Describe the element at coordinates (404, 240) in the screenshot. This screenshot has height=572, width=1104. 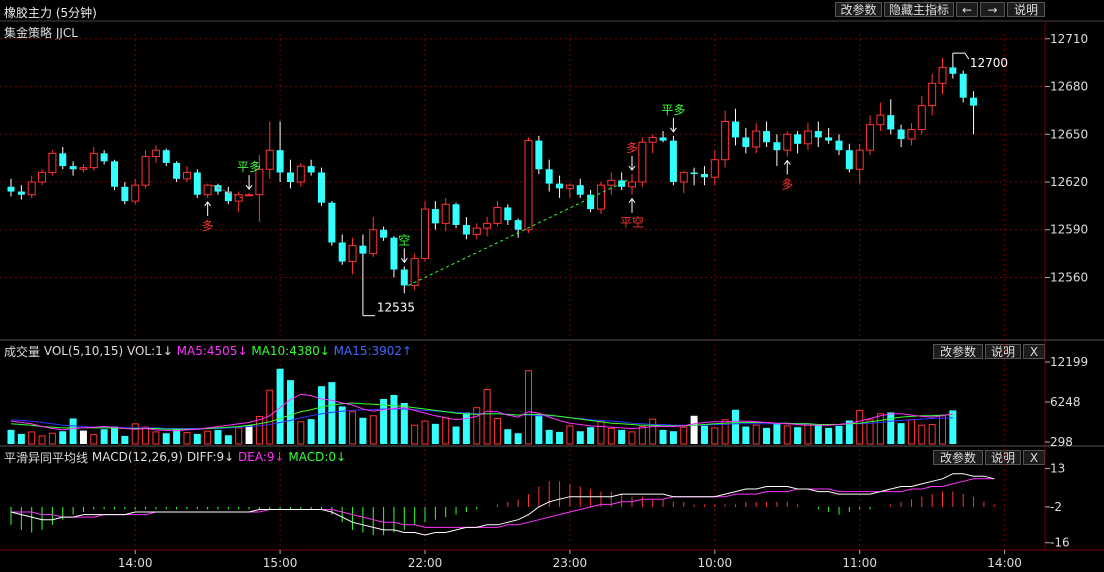
I see `signal-label: 空` at that location.